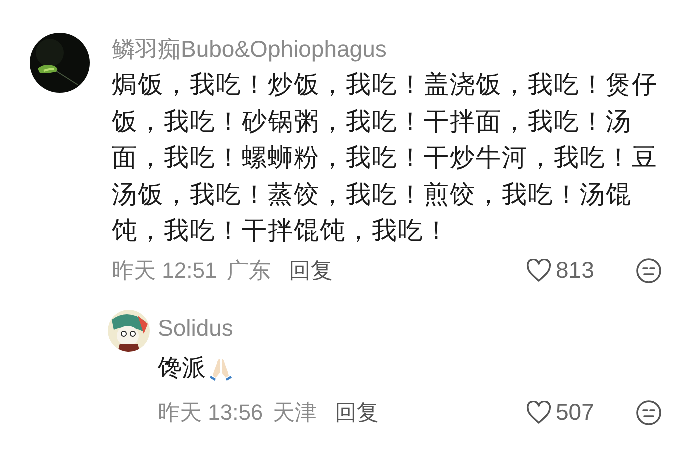 This screenshot has width=690, height=454. What do you see at coordinates (581, 412) in the screenshot?
I see `like-button: 507` at bounding box center [581, 412].